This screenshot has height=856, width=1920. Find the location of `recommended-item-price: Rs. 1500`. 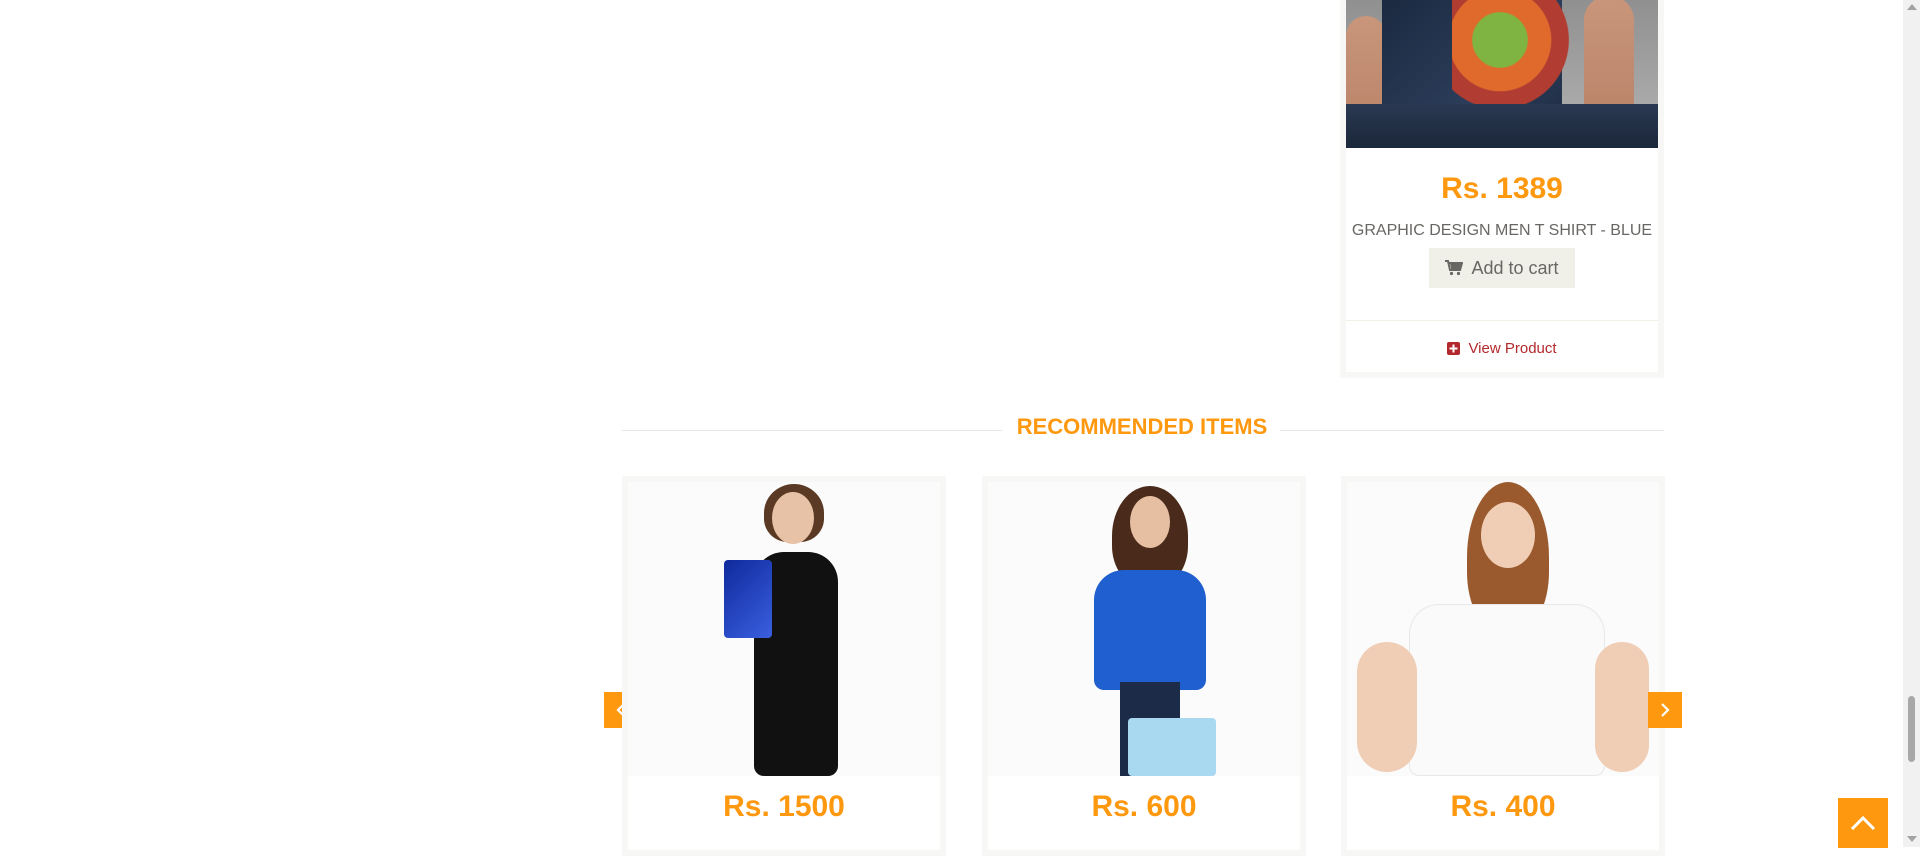

recommended-item-price: Rs. 1500 is located at coordinates (784, 806).